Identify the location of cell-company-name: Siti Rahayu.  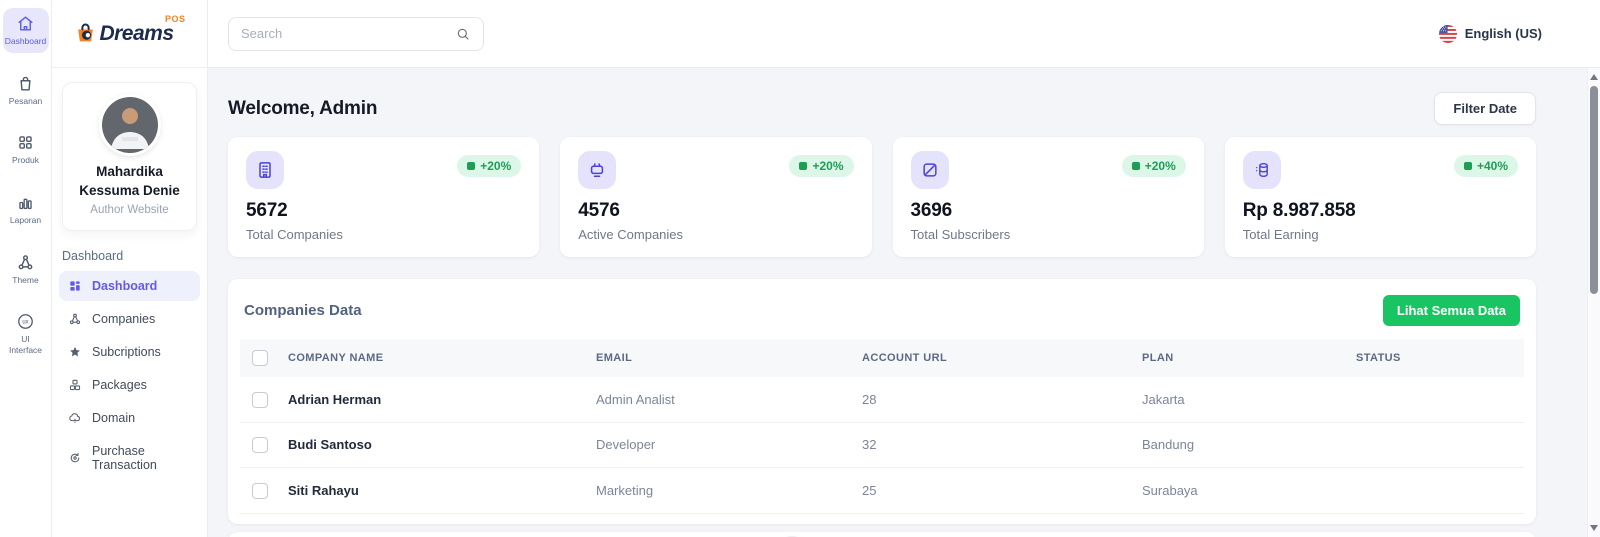
(434, 490).